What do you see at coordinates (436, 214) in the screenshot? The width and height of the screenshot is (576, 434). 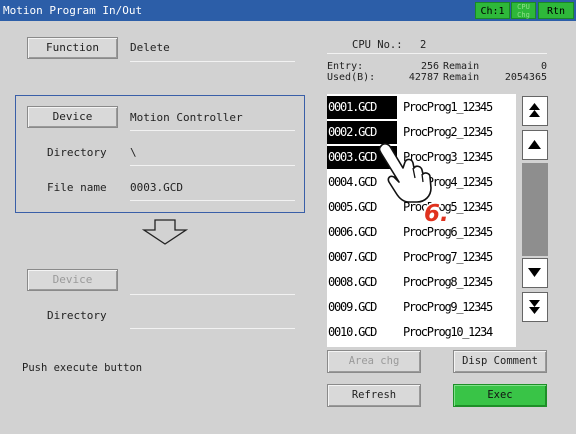 I see `step-number-label: 6.` at bounding box center [436, 214].